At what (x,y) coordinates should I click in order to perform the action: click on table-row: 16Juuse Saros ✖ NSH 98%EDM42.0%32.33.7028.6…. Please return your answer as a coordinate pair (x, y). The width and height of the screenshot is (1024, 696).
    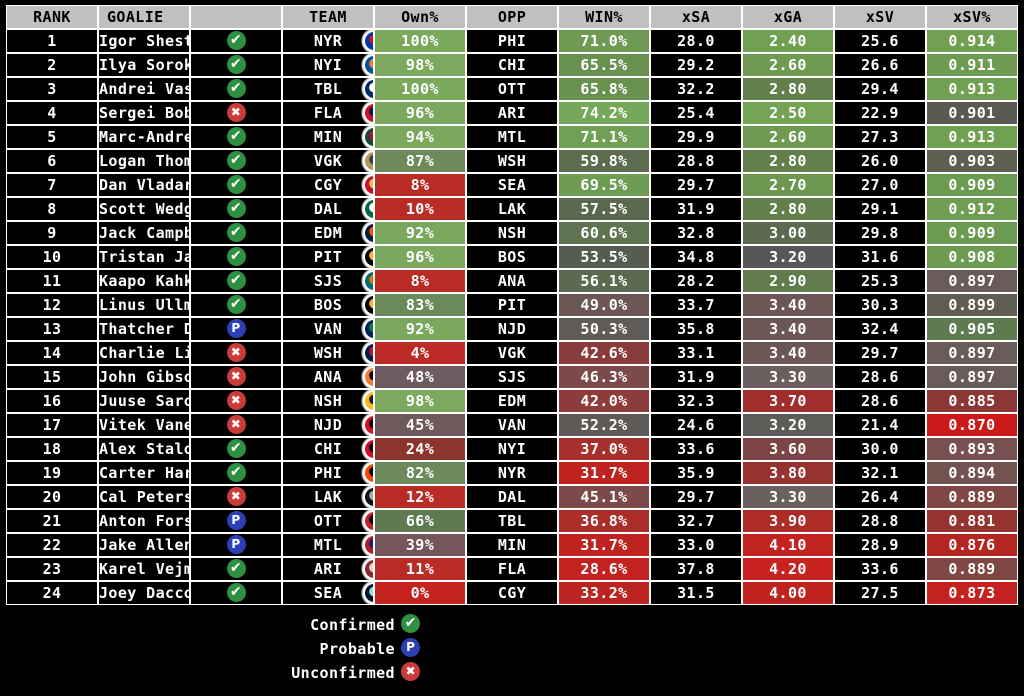
    Looking at the image, I should click on (512, 401).